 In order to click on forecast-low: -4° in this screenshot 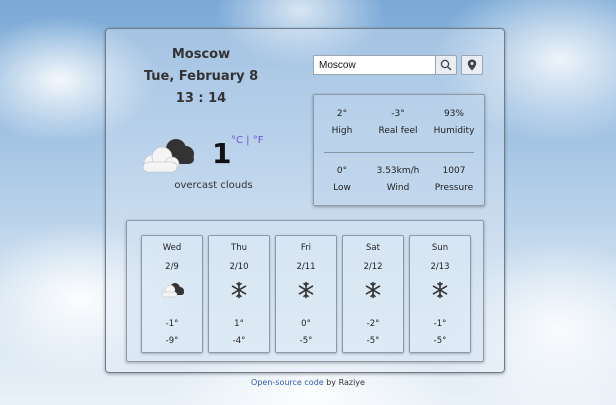, I will do `click(239, 341)`.